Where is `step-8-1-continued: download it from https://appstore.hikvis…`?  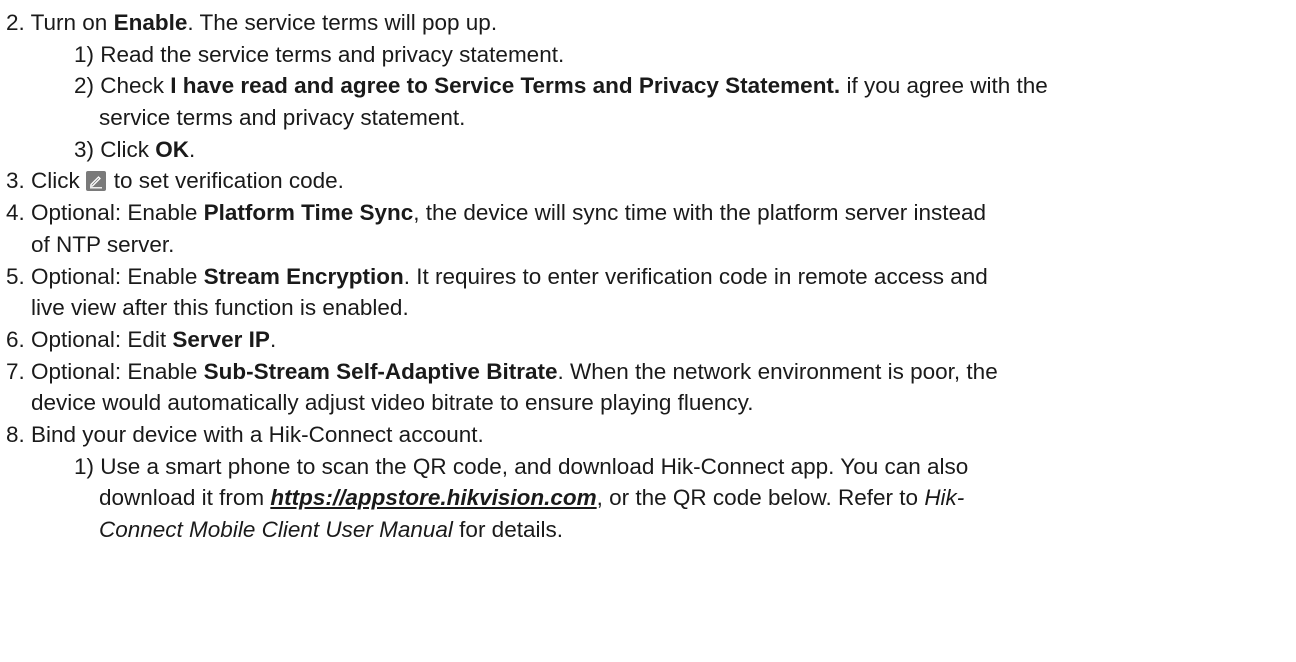
step-8-1-continued: download it from https://appstore.hikvis… is located at coordinates (532, 498).